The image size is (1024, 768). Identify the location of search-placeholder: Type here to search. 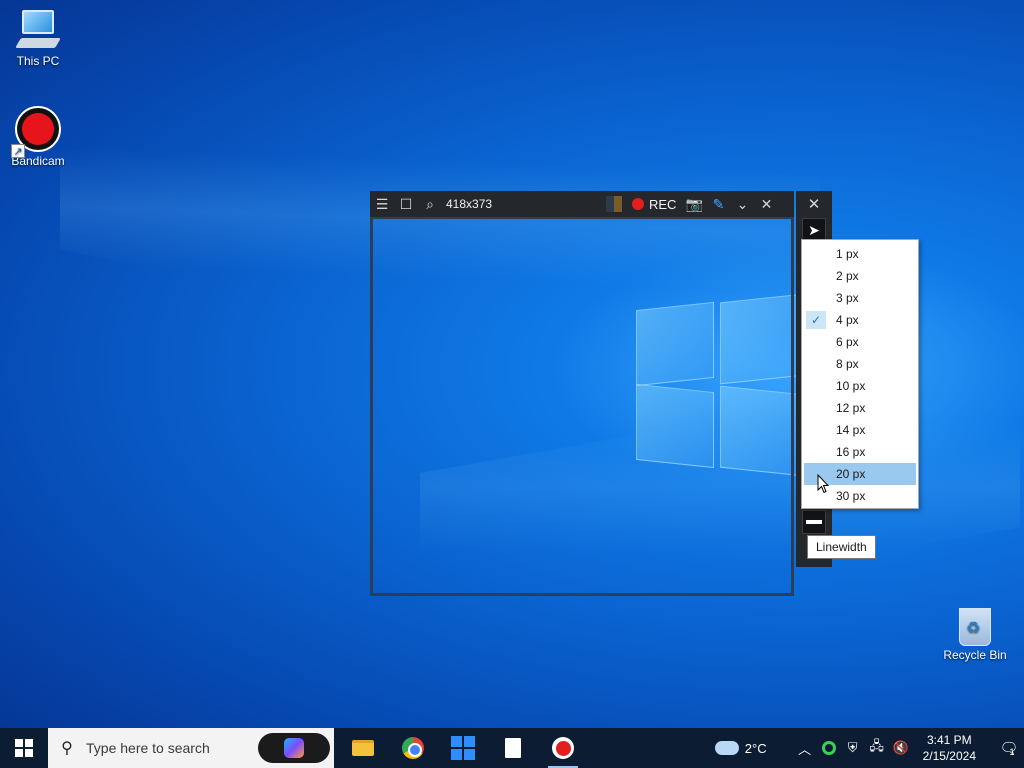
(148, 748).